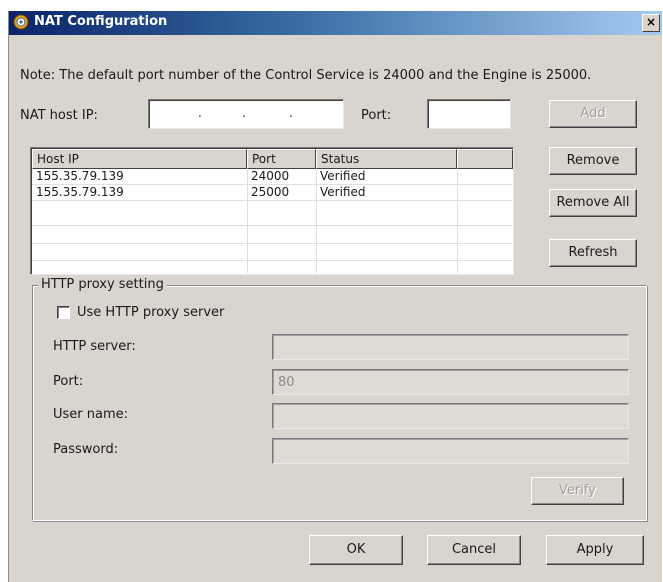  Describe the element at coordinates (286, 382) in the screenshot. I see `proxy-port-value: 80` at that location.